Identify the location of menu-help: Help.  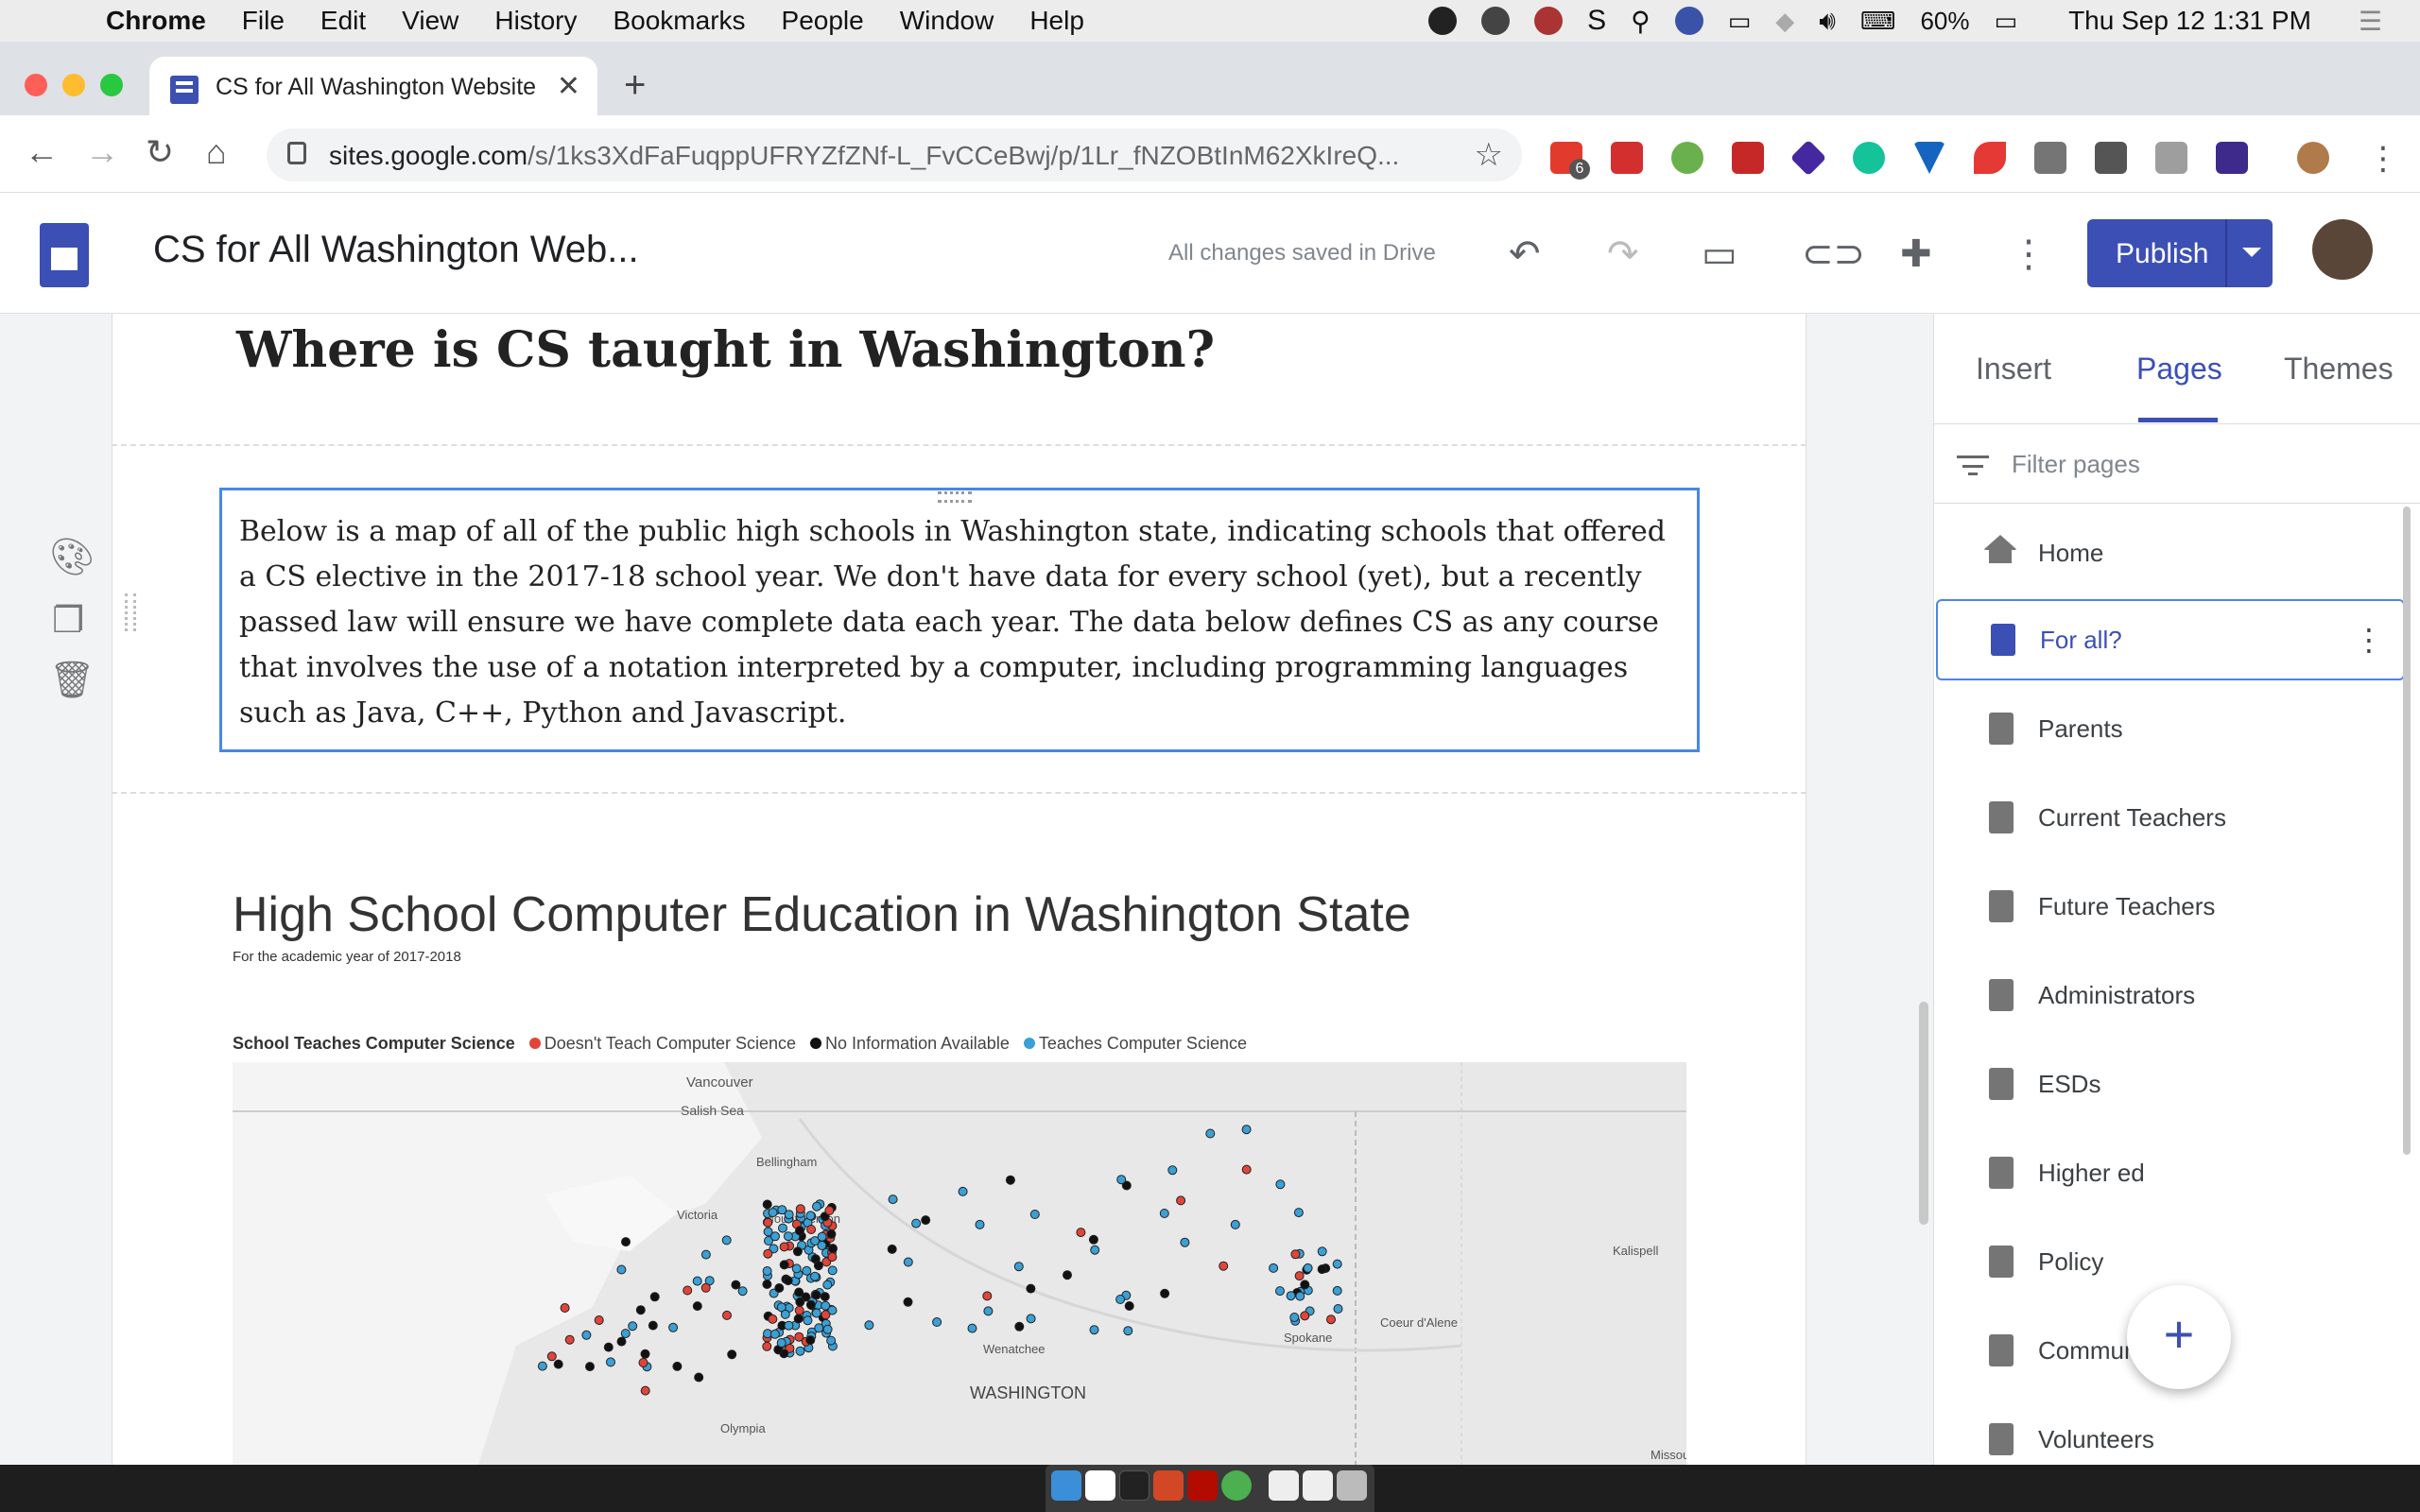
(1056, 21).